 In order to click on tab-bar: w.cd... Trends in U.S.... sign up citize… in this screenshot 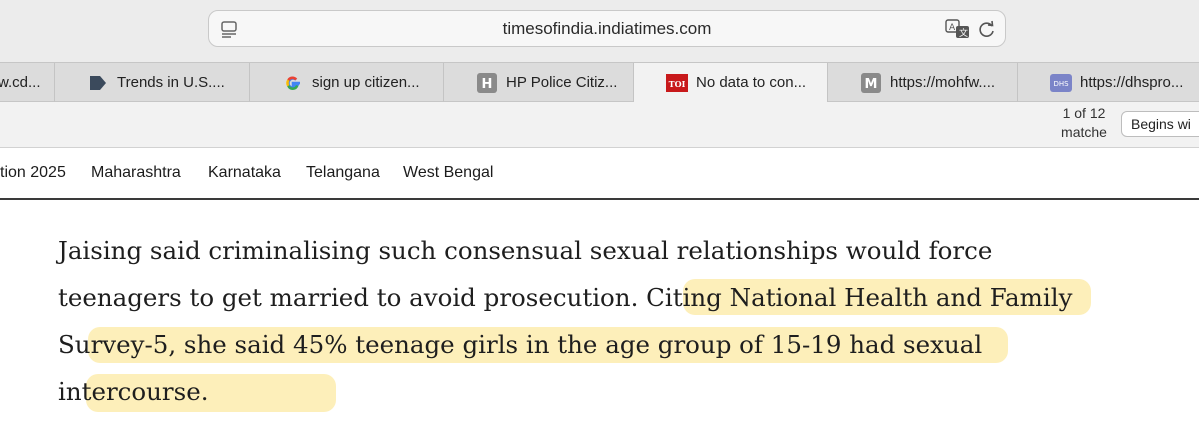, I will do `click(599, 82)`.